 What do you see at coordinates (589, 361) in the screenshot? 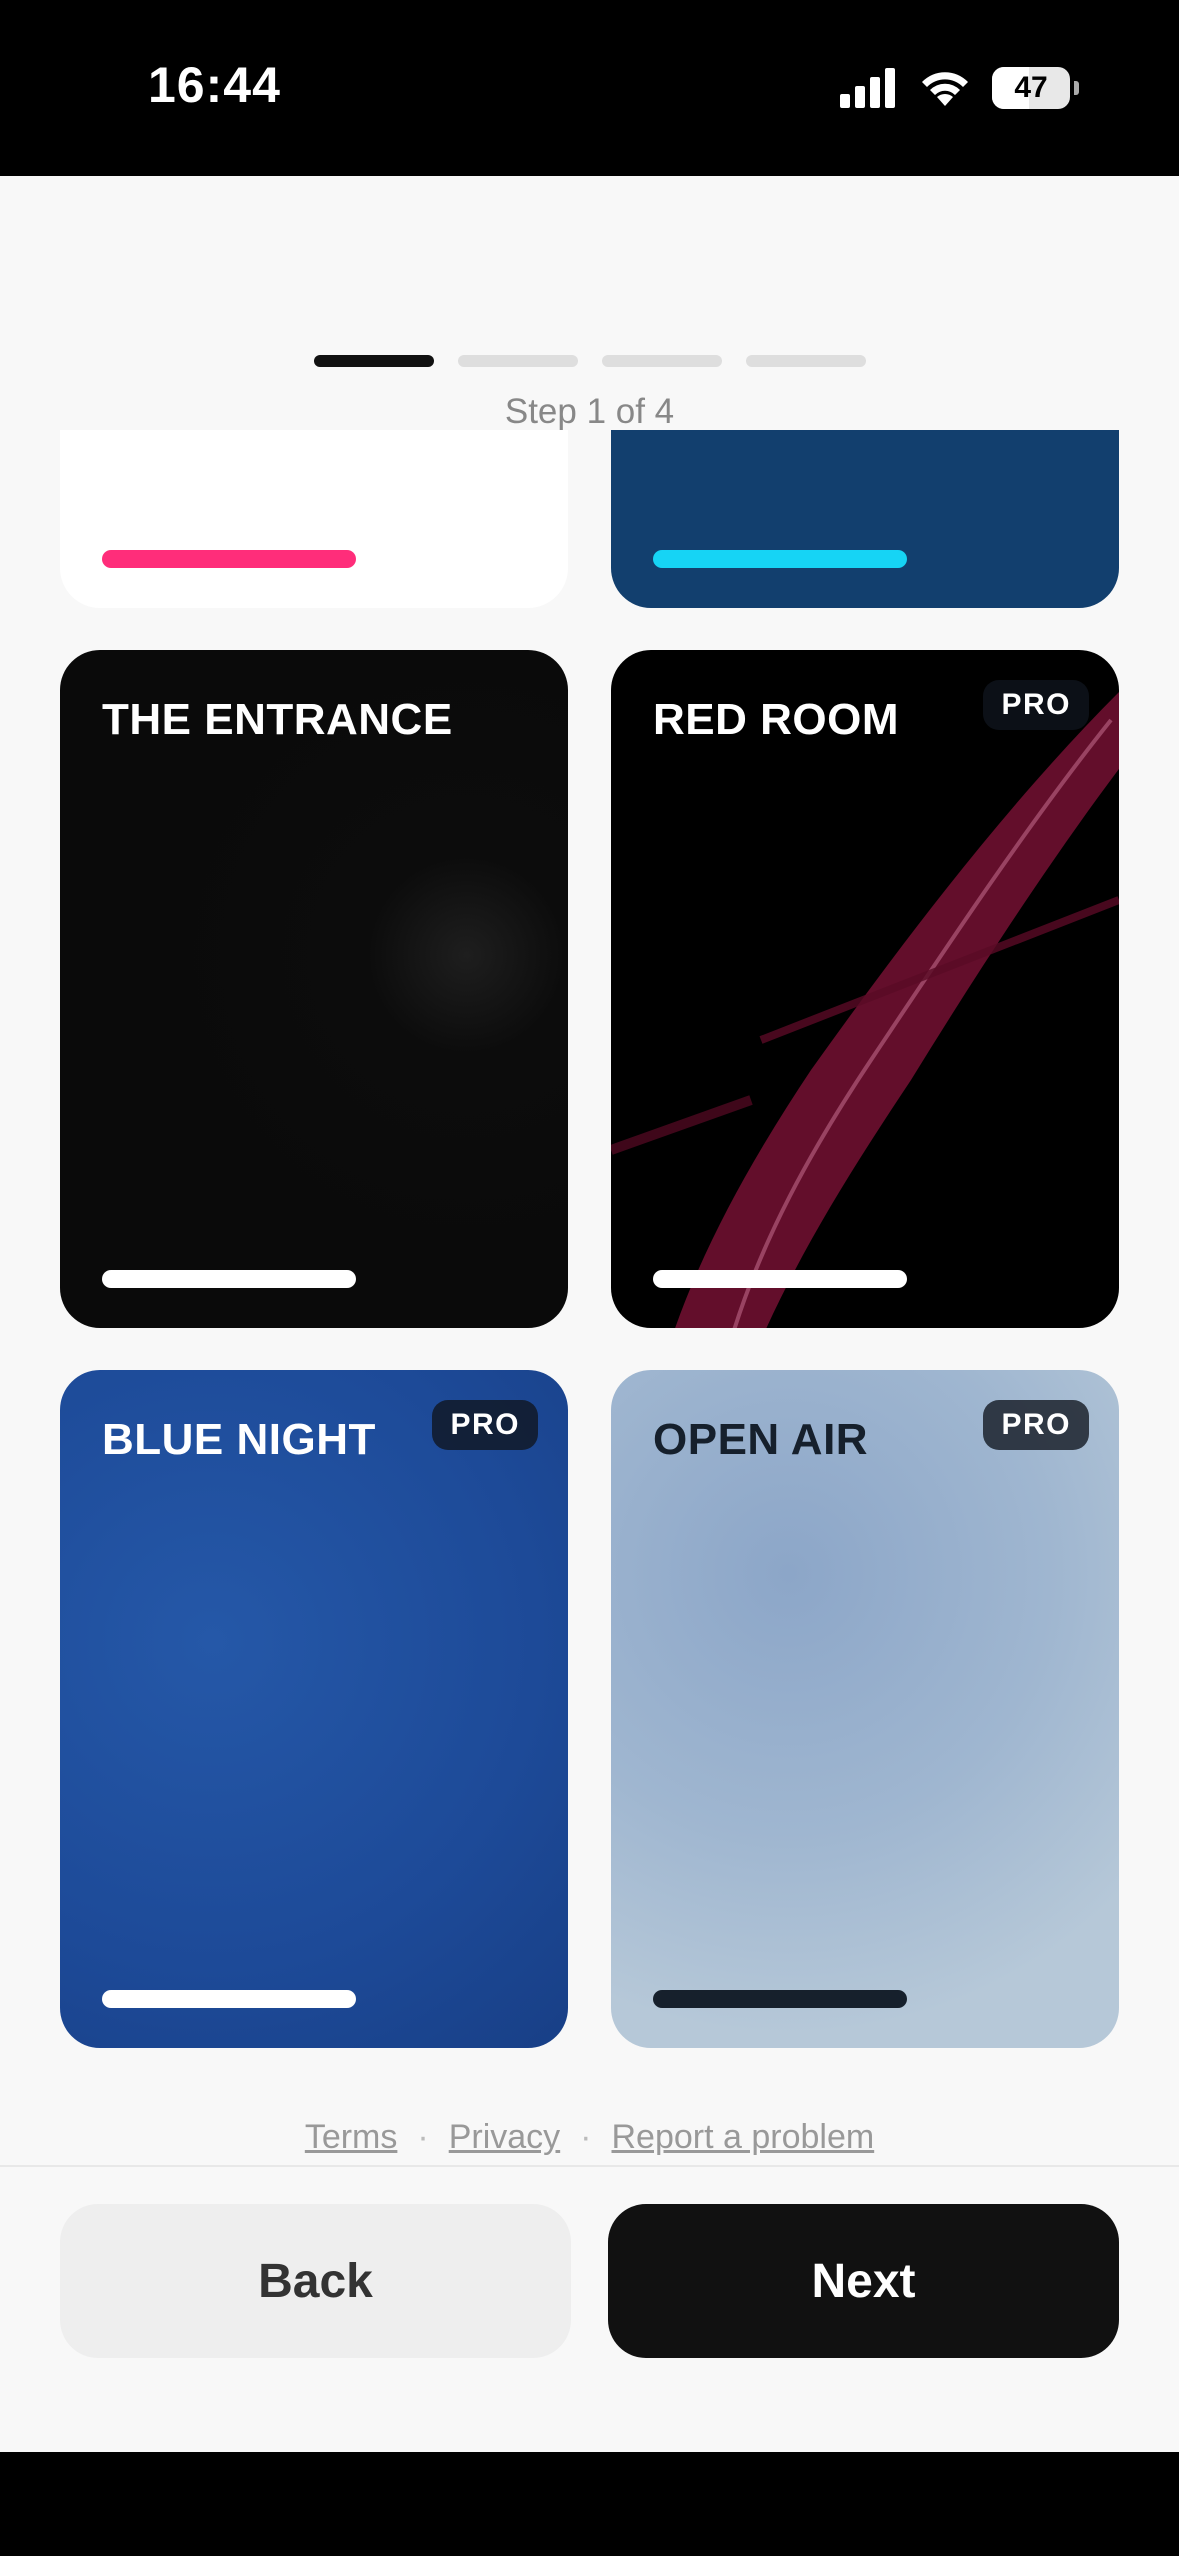
I see `step-progress` at bounding box center [589, 361].